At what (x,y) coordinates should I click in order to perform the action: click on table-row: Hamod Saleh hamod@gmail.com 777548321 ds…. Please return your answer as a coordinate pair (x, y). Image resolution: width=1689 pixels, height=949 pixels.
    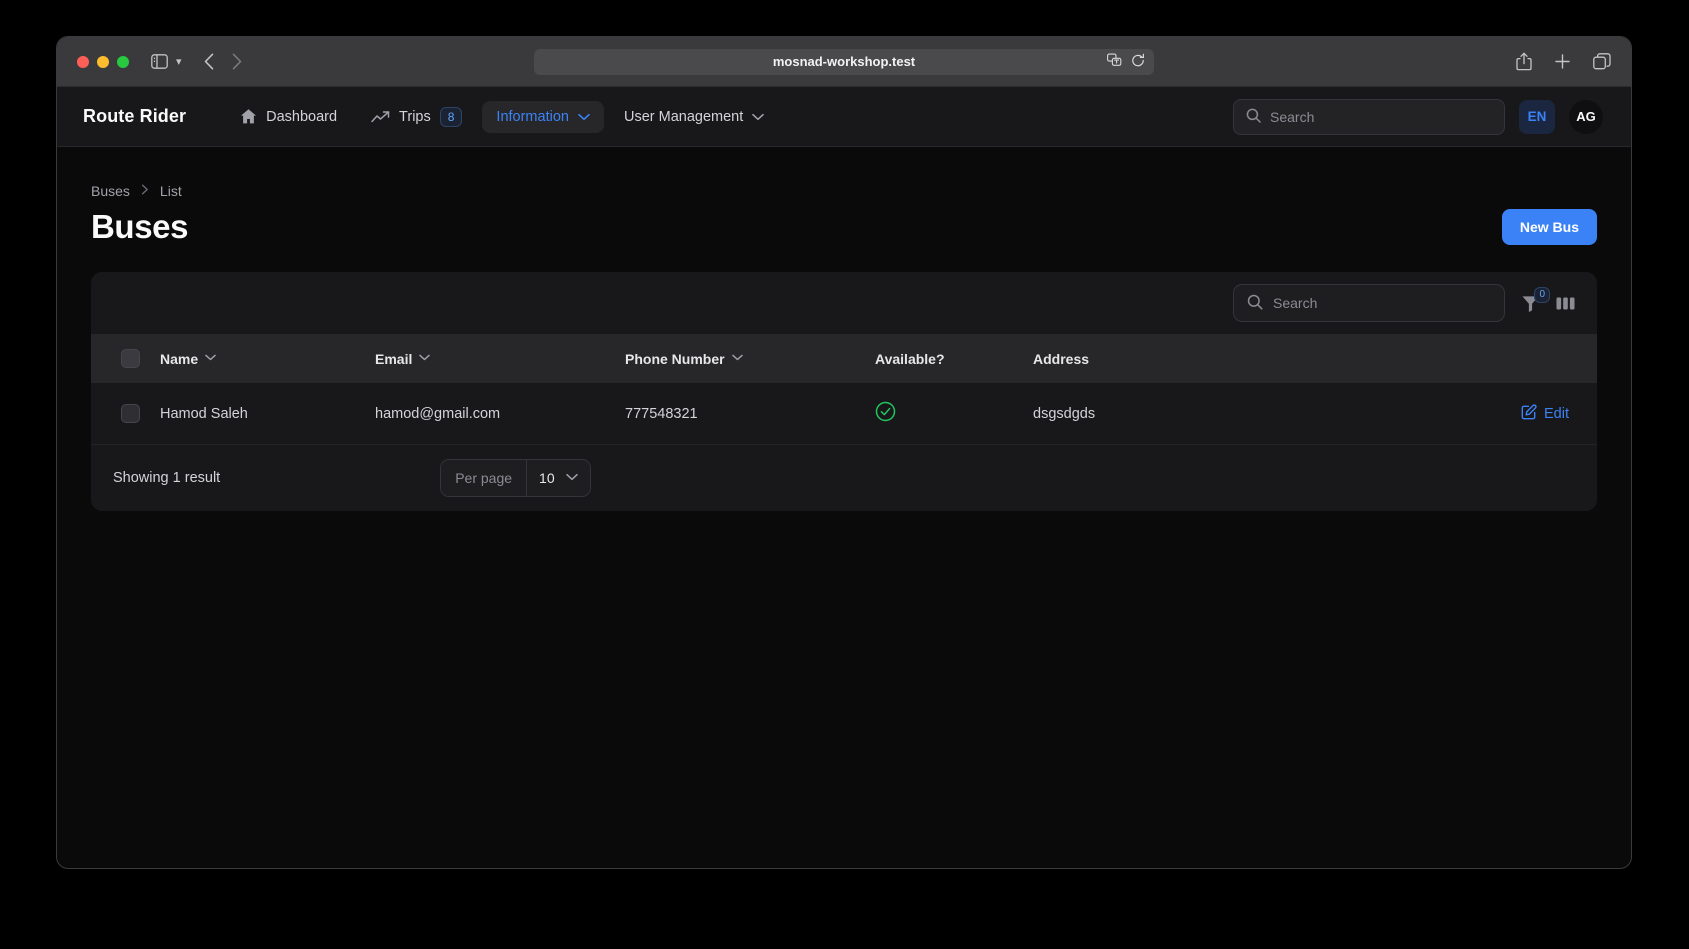
    Looking at the image, I should click on (844, 414).